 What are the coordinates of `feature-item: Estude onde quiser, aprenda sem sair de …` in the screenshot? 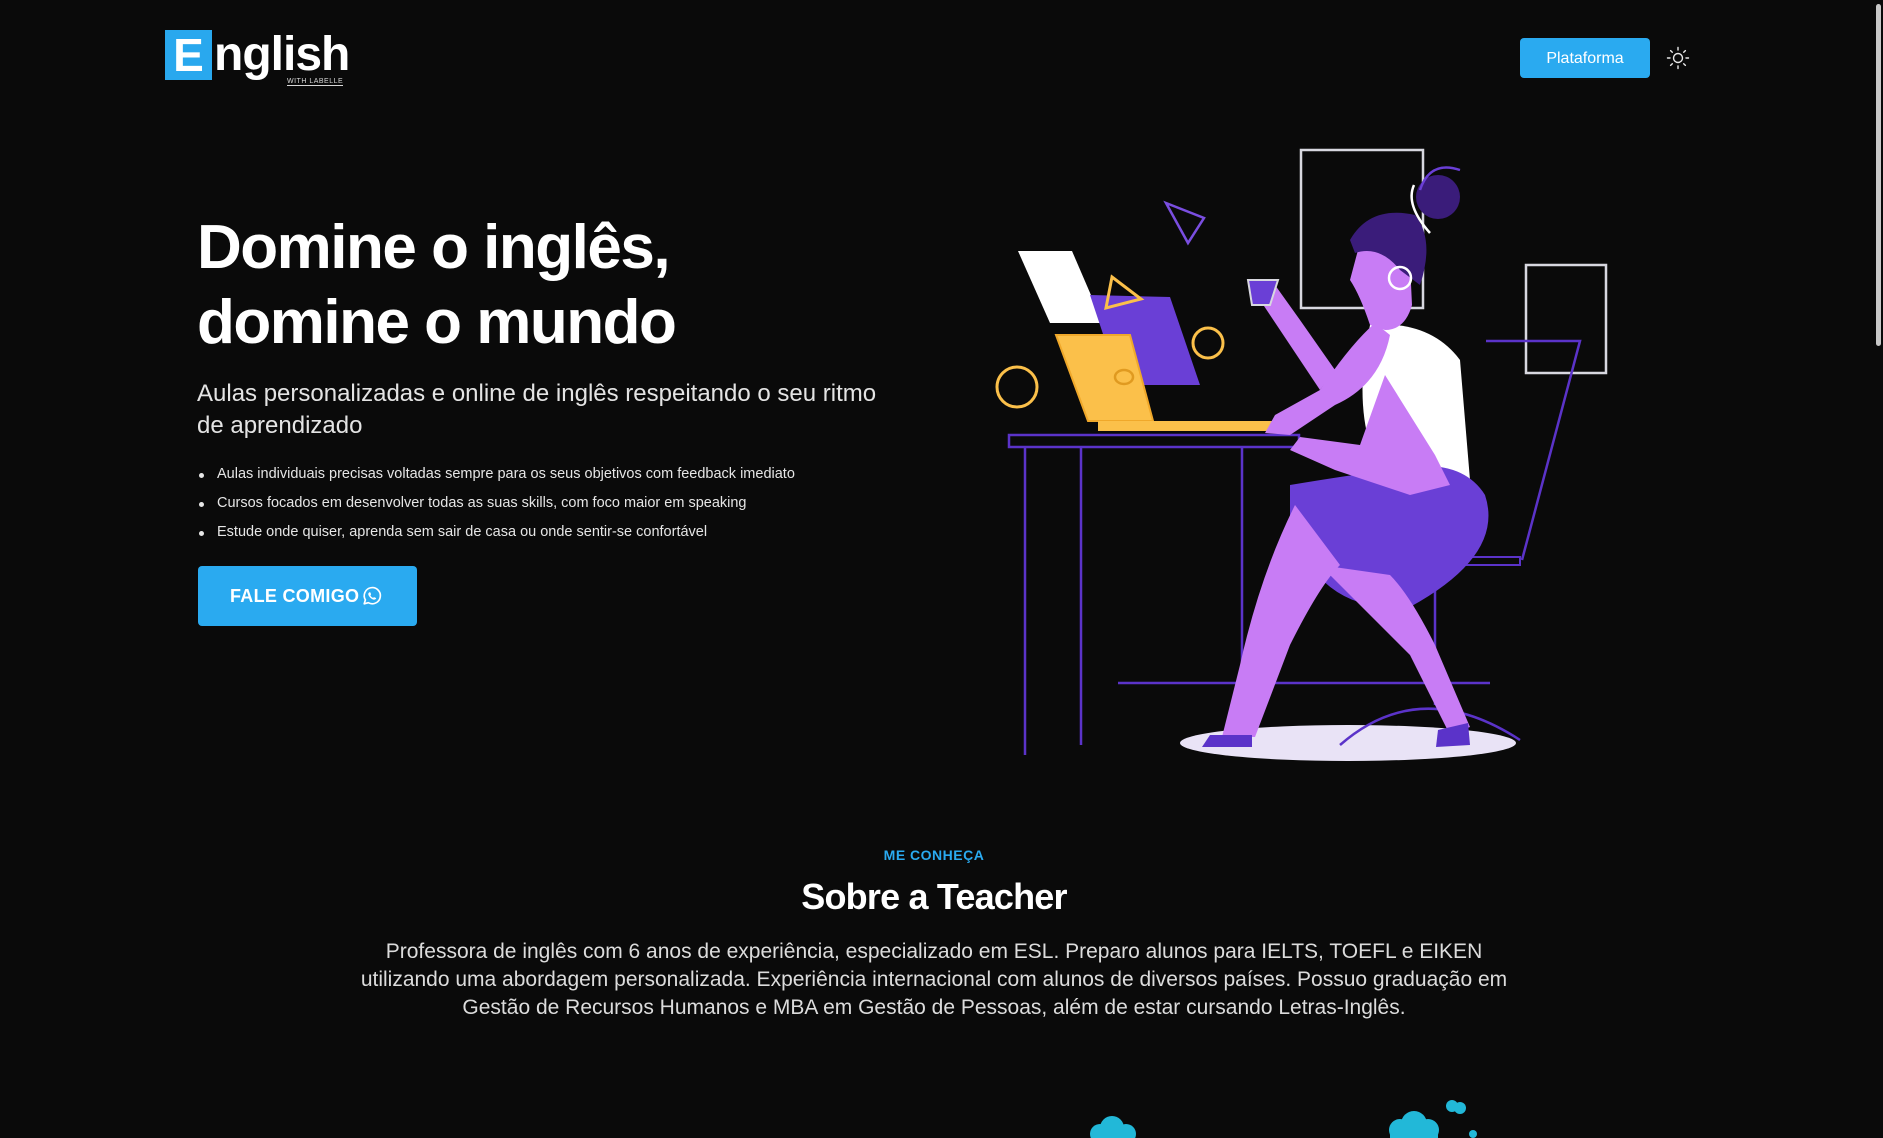 It's located at (557, 532).